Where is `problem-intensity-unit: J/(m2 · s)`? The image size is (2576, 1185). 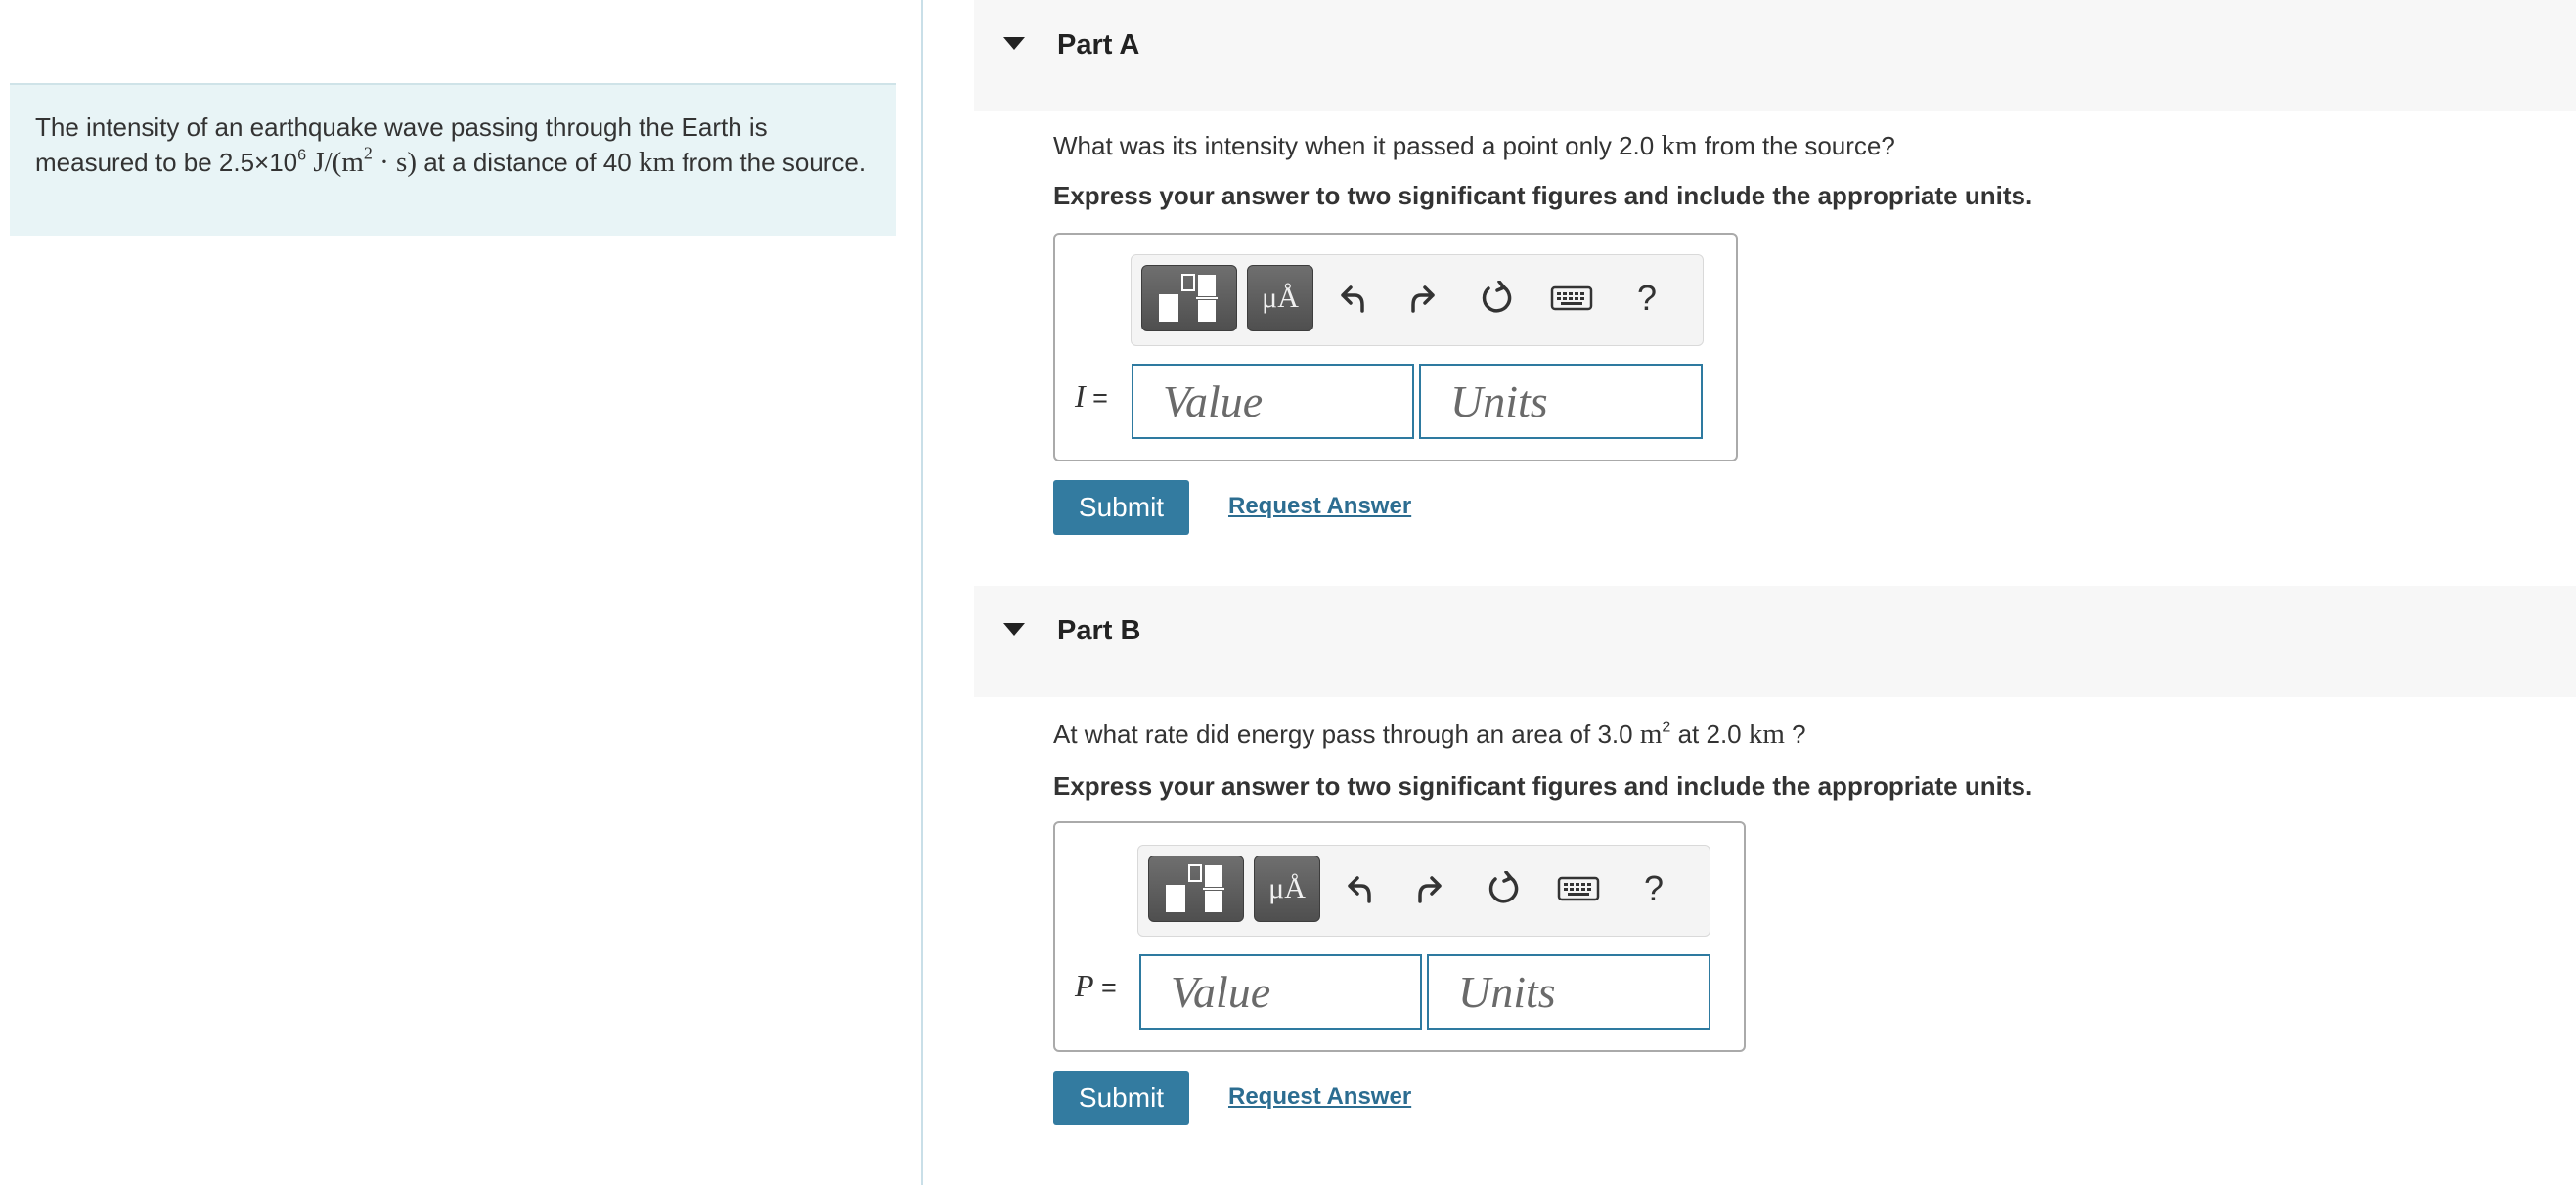 problem-intensity-unit: J/(m2 · s) is located at coordinates (365, 161).